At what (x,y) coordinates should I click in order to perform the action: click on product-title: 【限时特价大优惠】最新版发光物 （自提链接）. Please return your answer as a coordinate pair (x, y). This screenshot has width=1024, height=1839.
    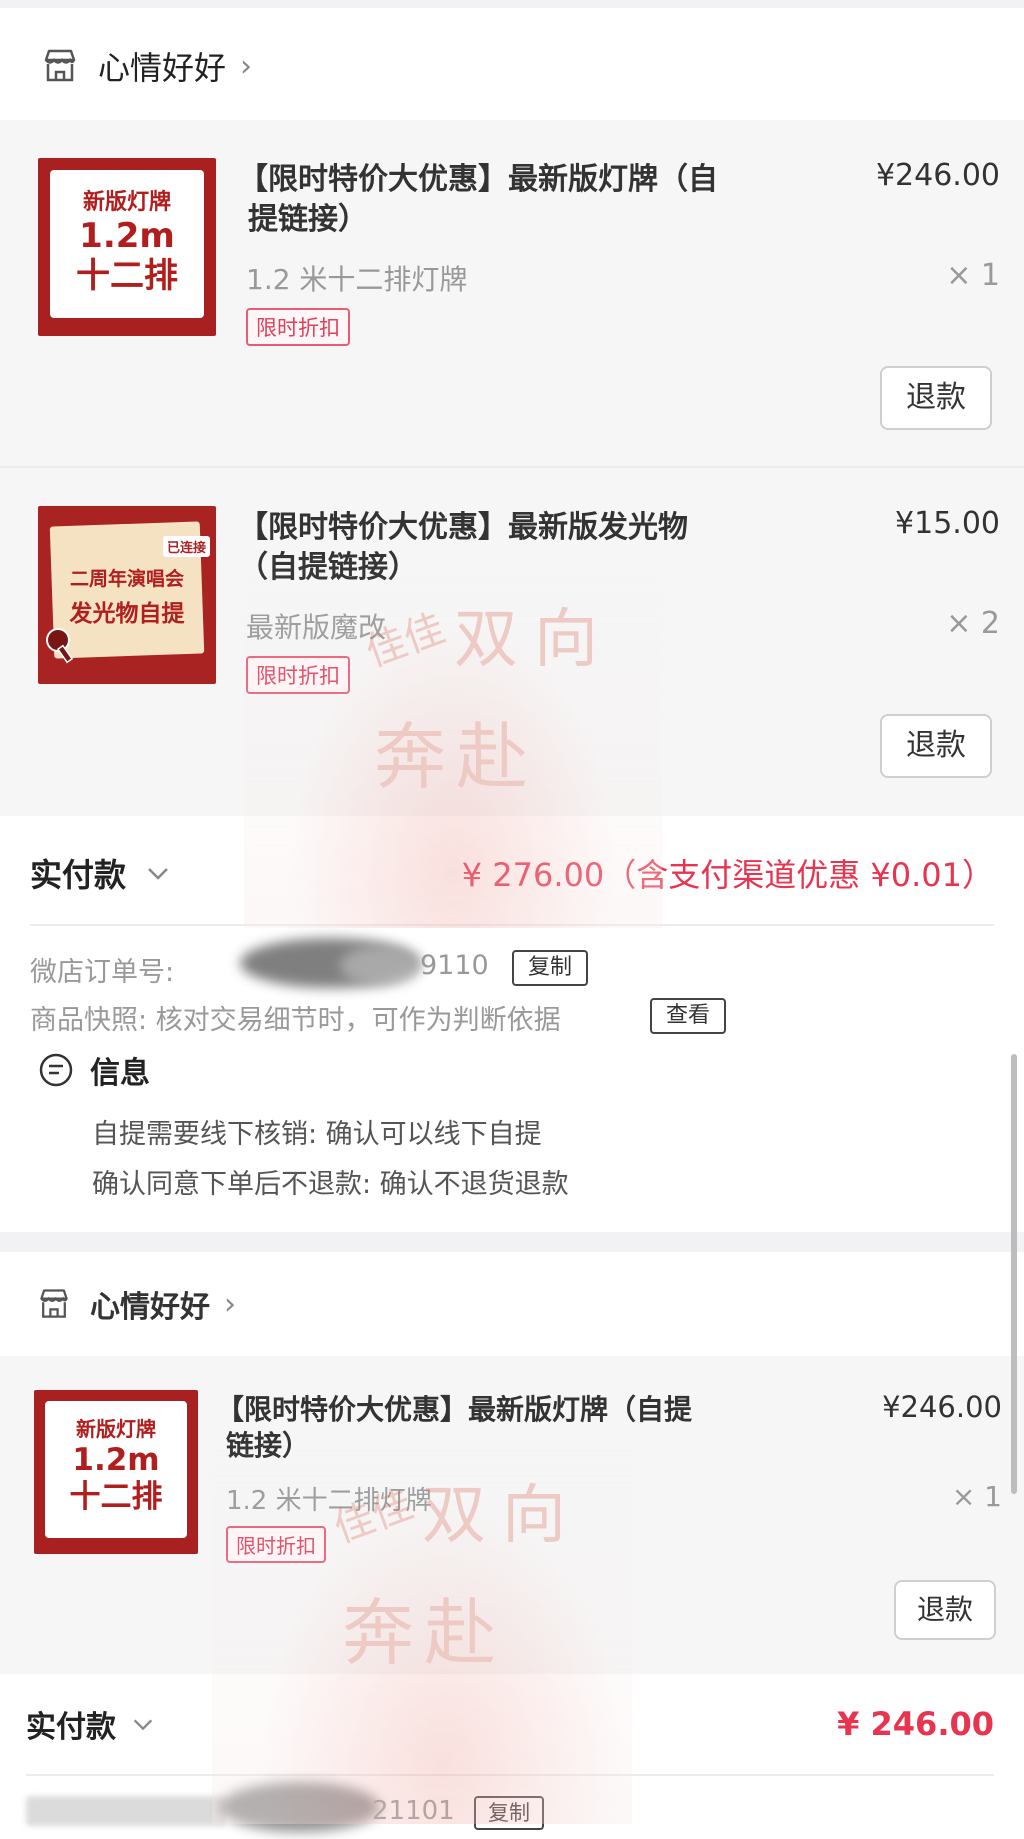
    Looking at the image, I should click on (498, 548).